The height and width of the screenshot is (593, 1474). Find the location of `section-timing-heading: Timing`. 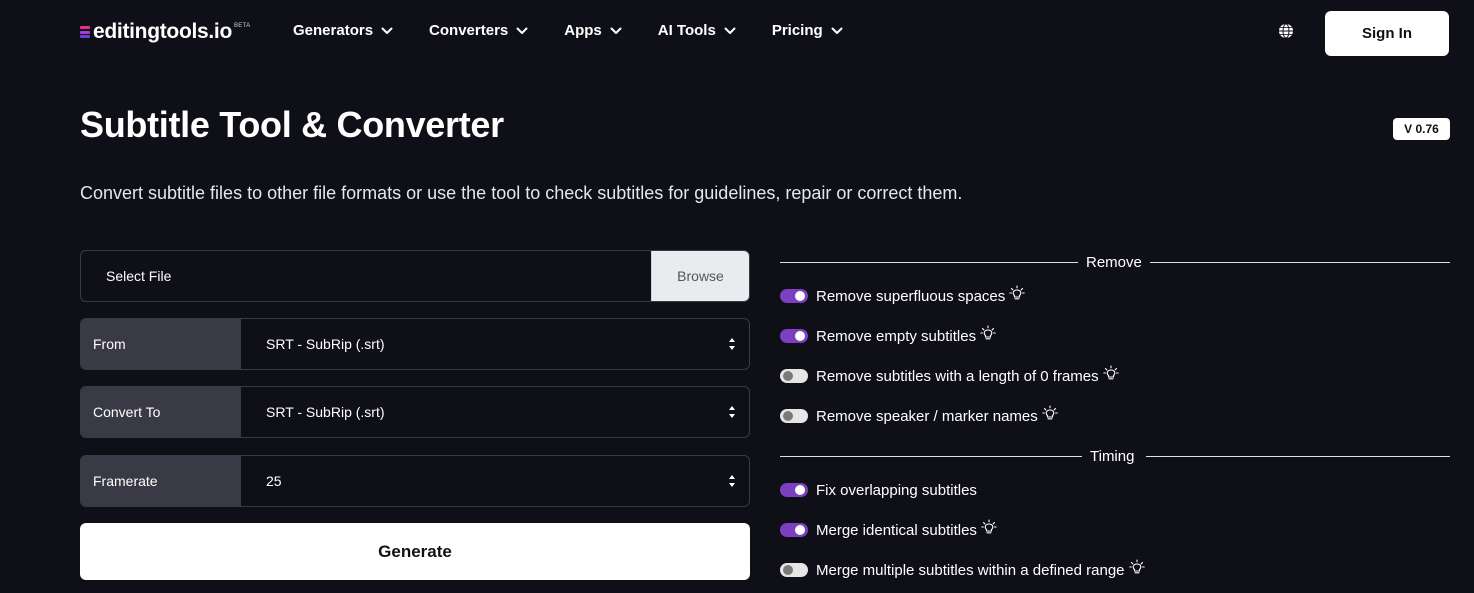

section-timing-heading: Timing is located at coordinates (1115, 456).